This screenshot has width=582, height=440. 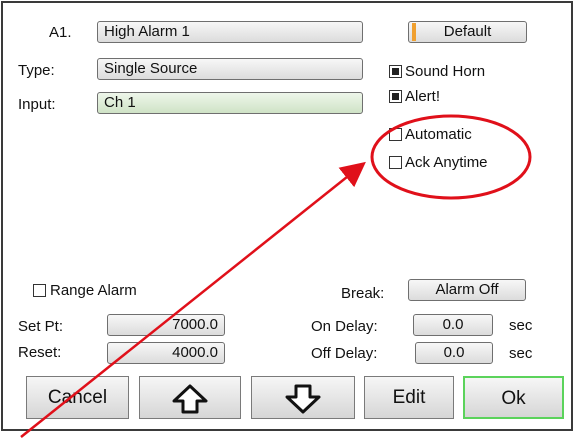 I want to click on annotation-circle, so click(x=451, y=157).